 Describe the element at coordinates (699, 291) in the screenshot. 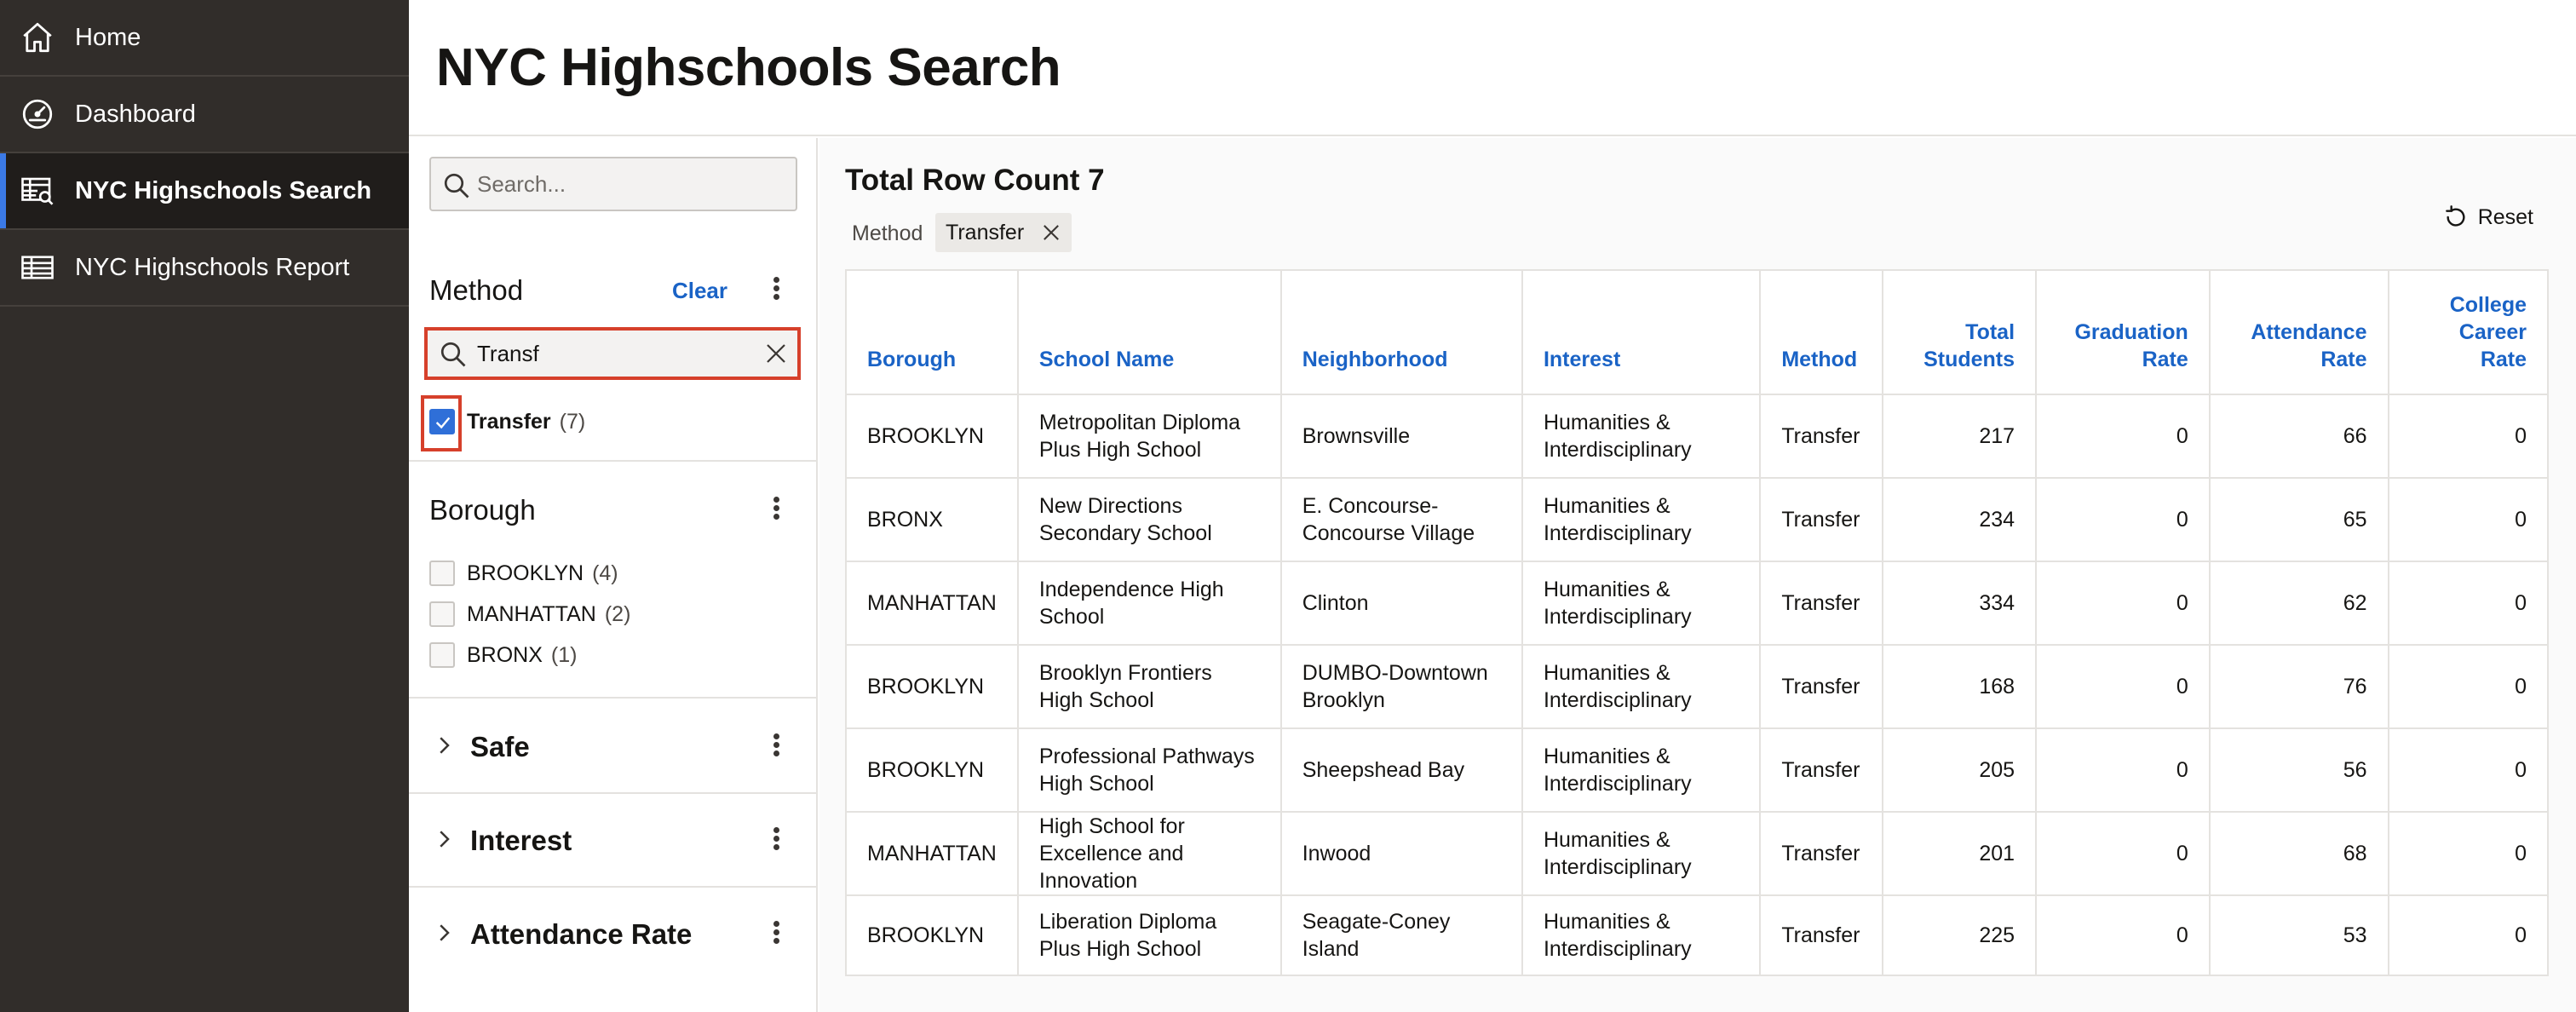

I see `clear-facet-button: Clear` at that location.